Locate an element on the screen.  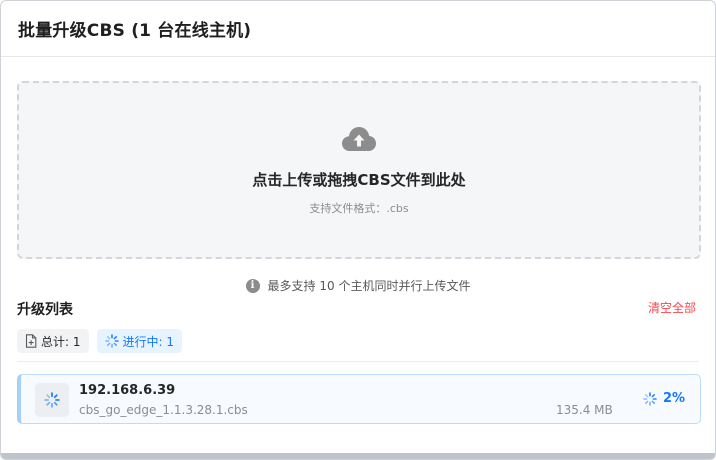
in-progress-tag: 进行中: 1 is located at coordinates (139, 341).